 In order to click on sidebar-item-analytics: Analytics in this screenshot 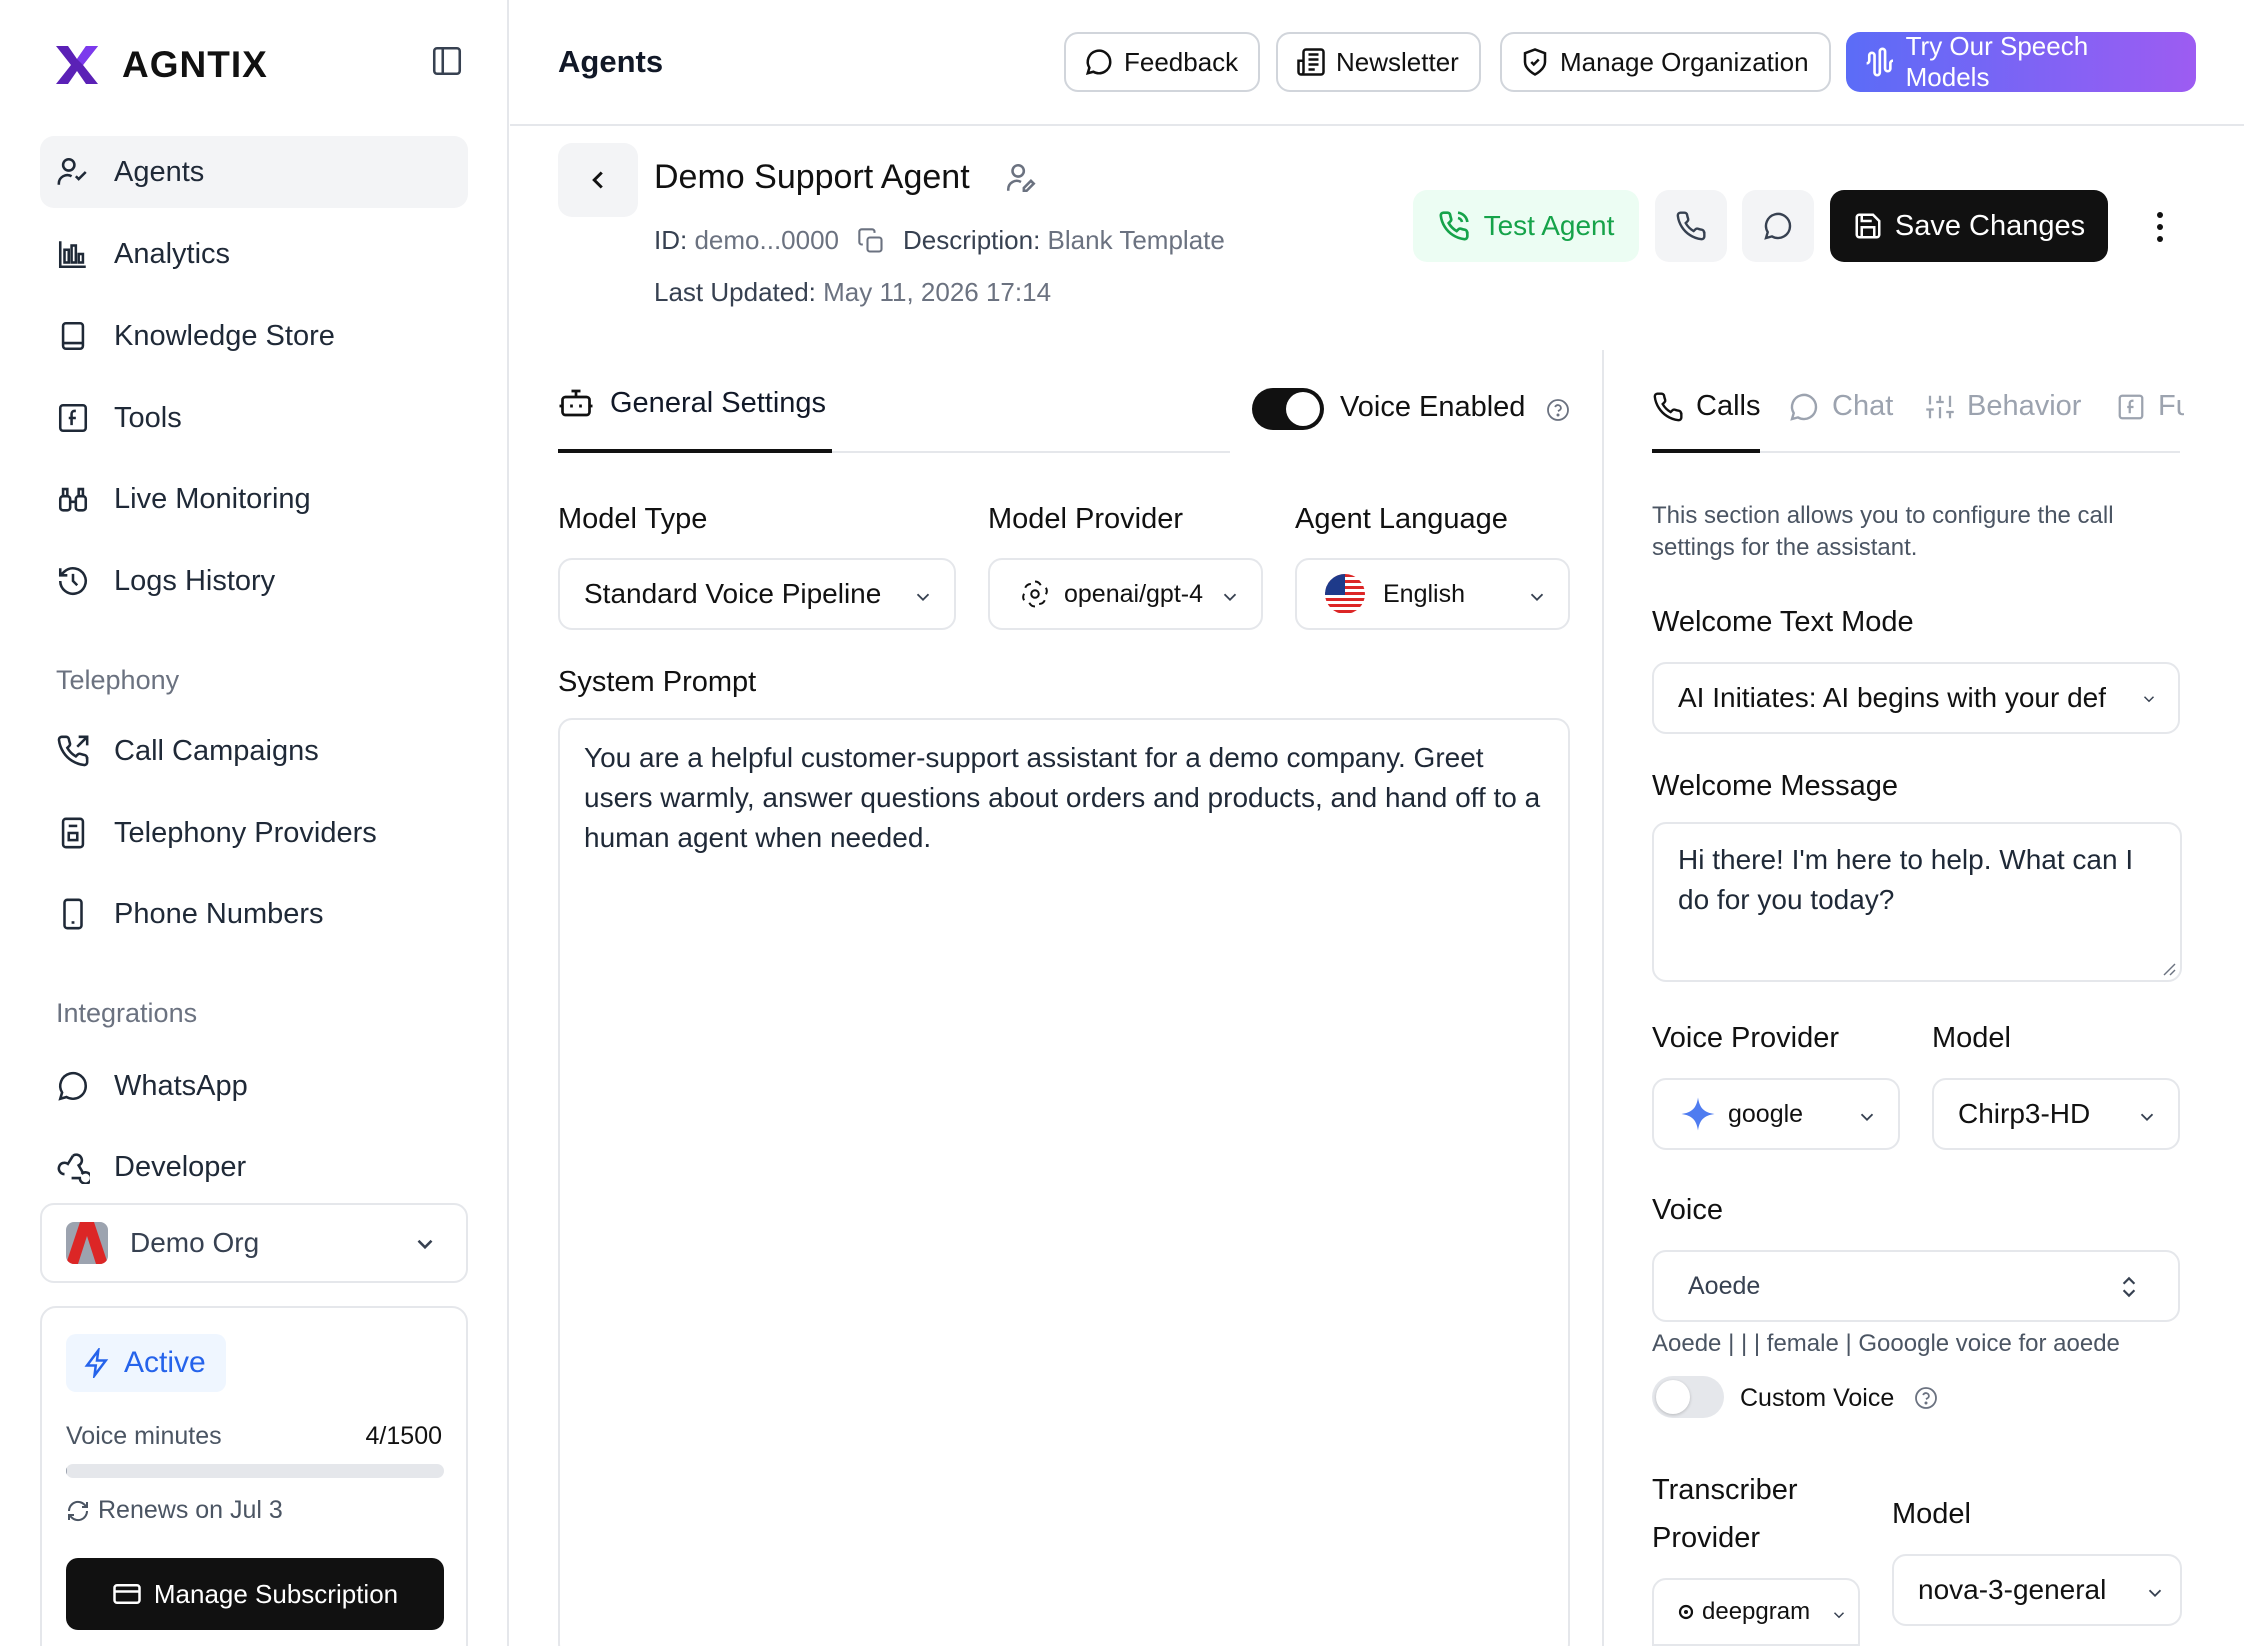, I will do `click(254, 254)`.